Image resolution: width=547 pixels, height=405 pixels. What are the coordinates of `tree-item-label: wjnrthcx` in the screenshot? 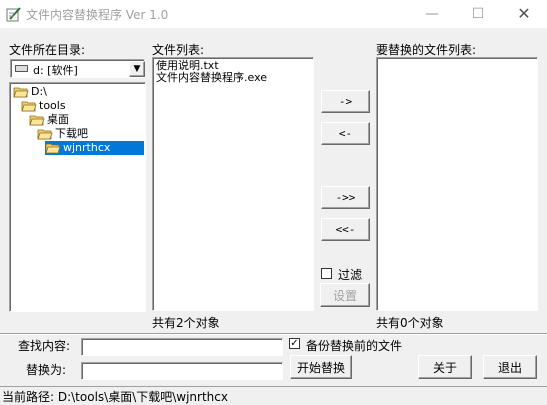 It's located at (87, 147).